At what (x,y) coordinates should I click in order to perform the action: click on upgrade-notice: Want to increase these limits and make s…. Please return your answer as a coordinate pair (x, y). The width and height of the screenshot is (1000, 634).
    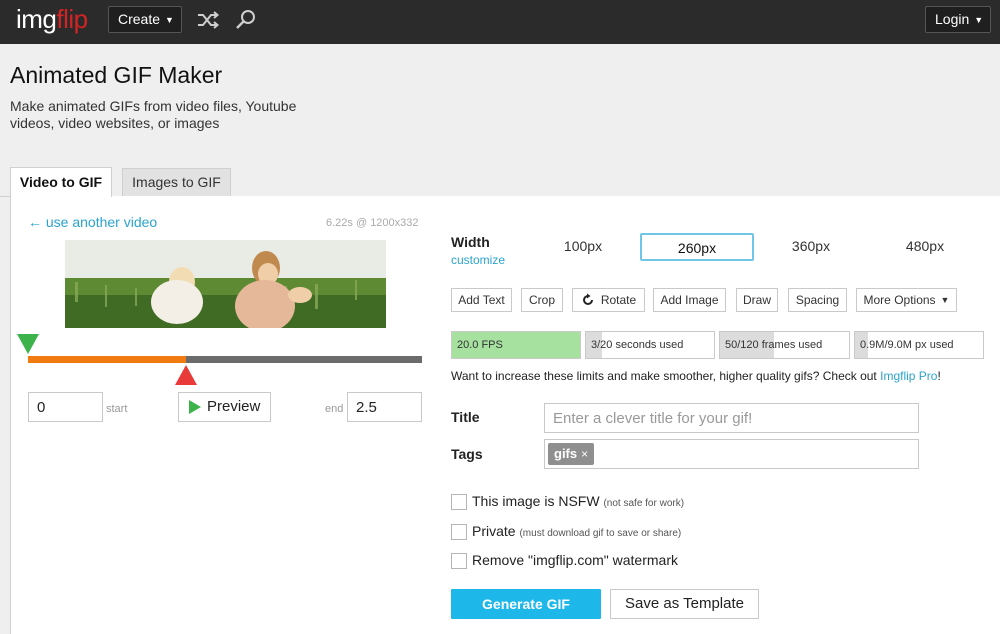
    Looking at the image, I should click on (696, 376).